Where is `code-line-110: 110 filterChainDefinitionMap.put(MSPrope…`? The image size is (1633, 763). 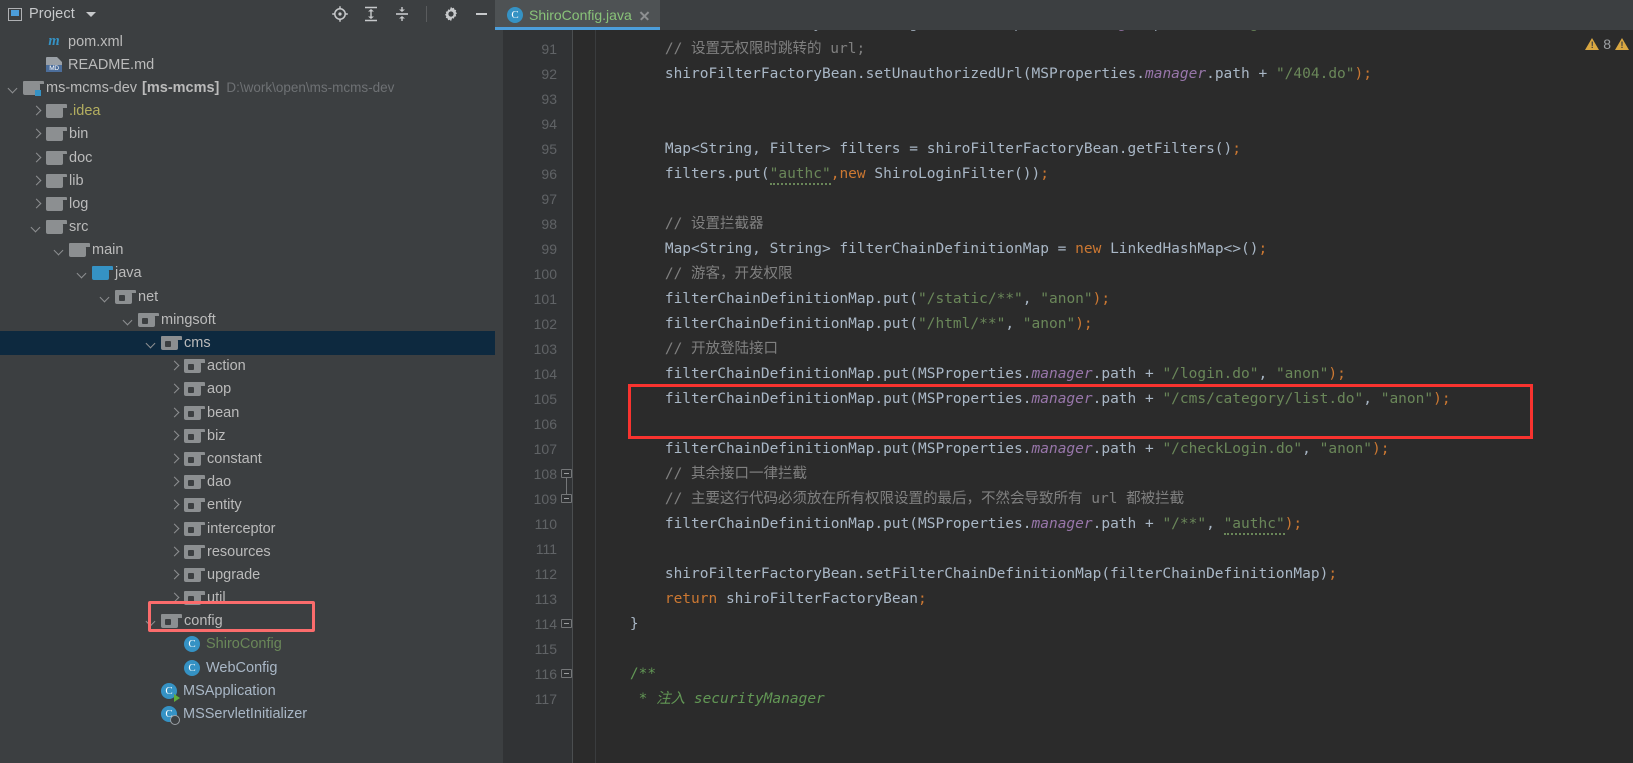 code-line-110: 110 filterChainDefinitionMap.put(MSPrope… is located at coordinates (1064, 524).